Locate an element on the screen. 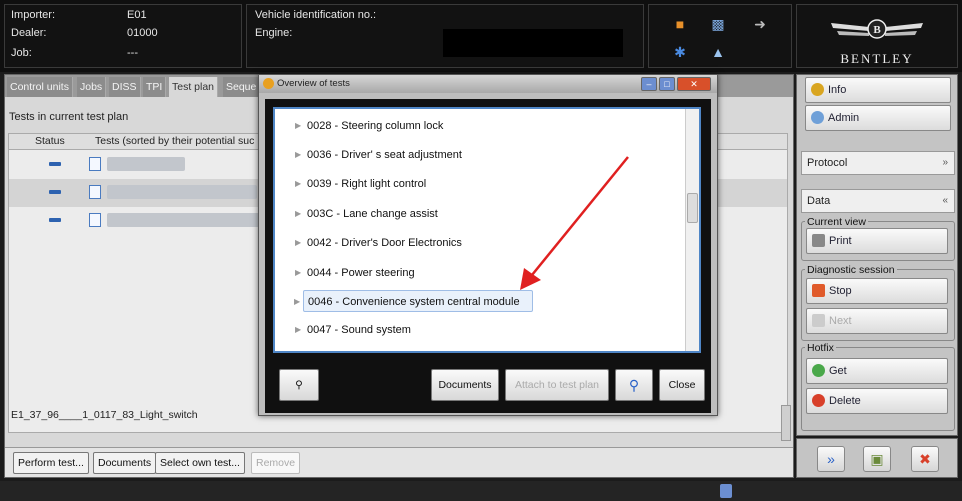  dialog-close-button: Close is located at coordinates (682, 385).